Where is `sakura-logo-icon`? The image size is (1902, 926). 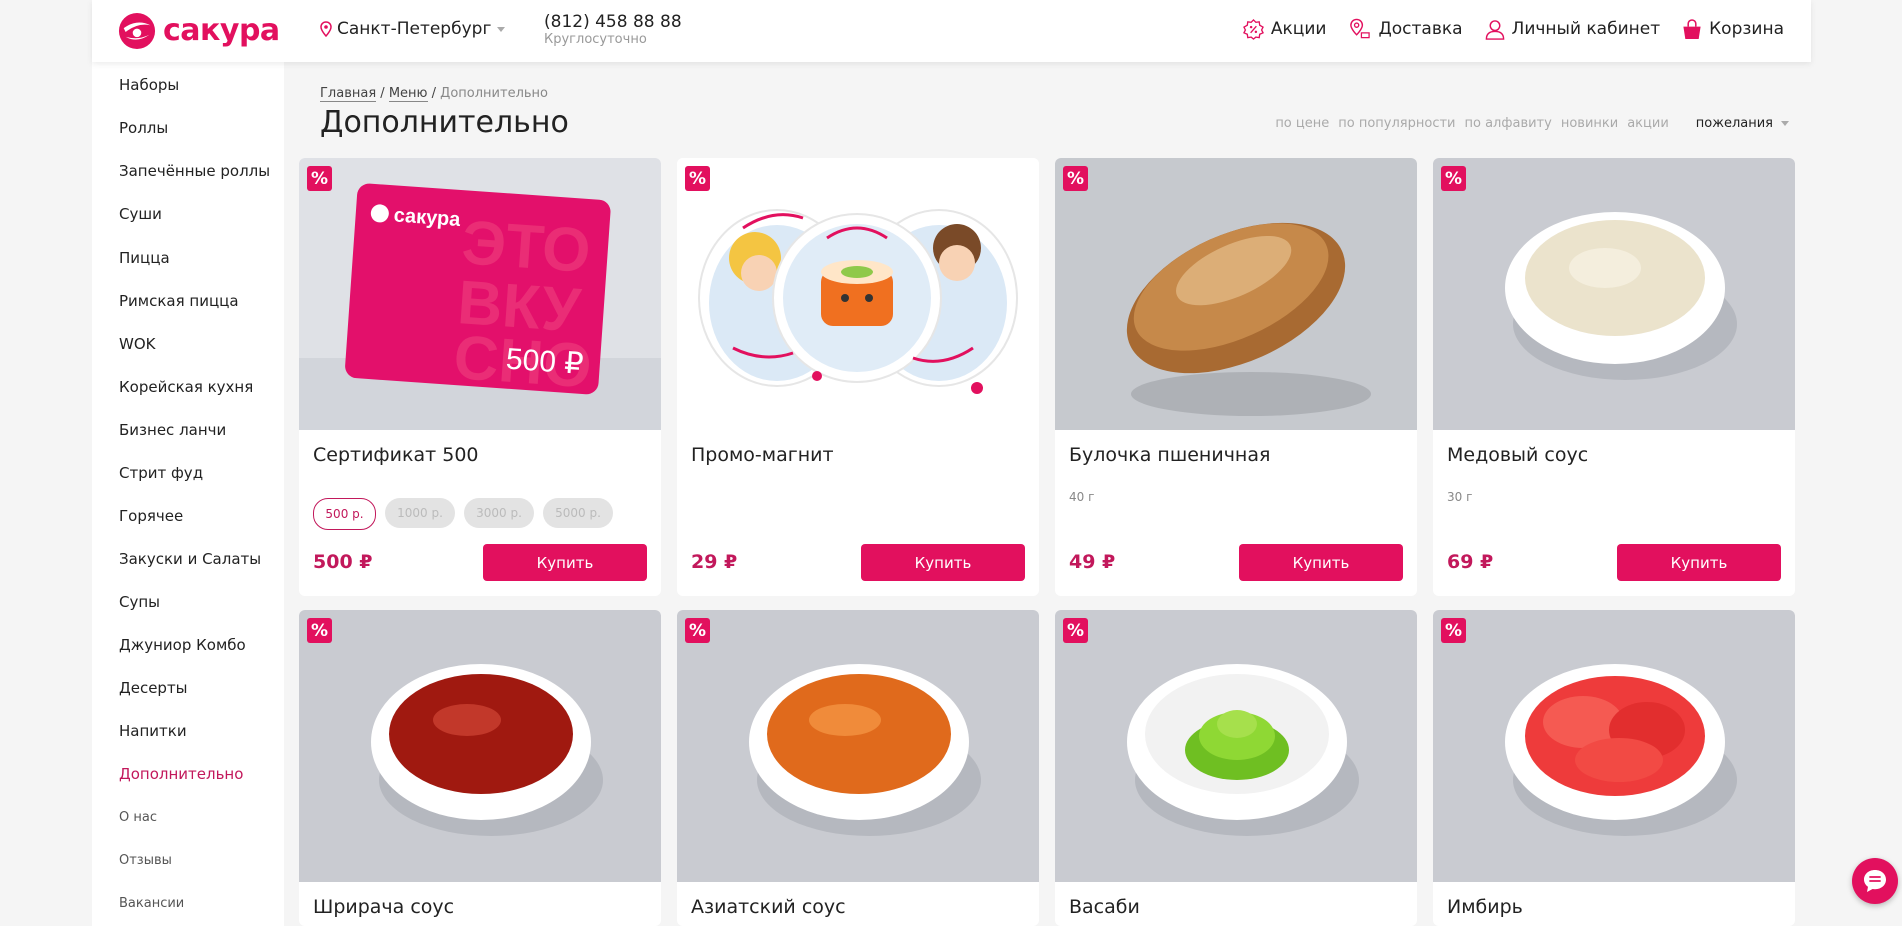
sakura-logo-icon is located at coordinates (137, 31).